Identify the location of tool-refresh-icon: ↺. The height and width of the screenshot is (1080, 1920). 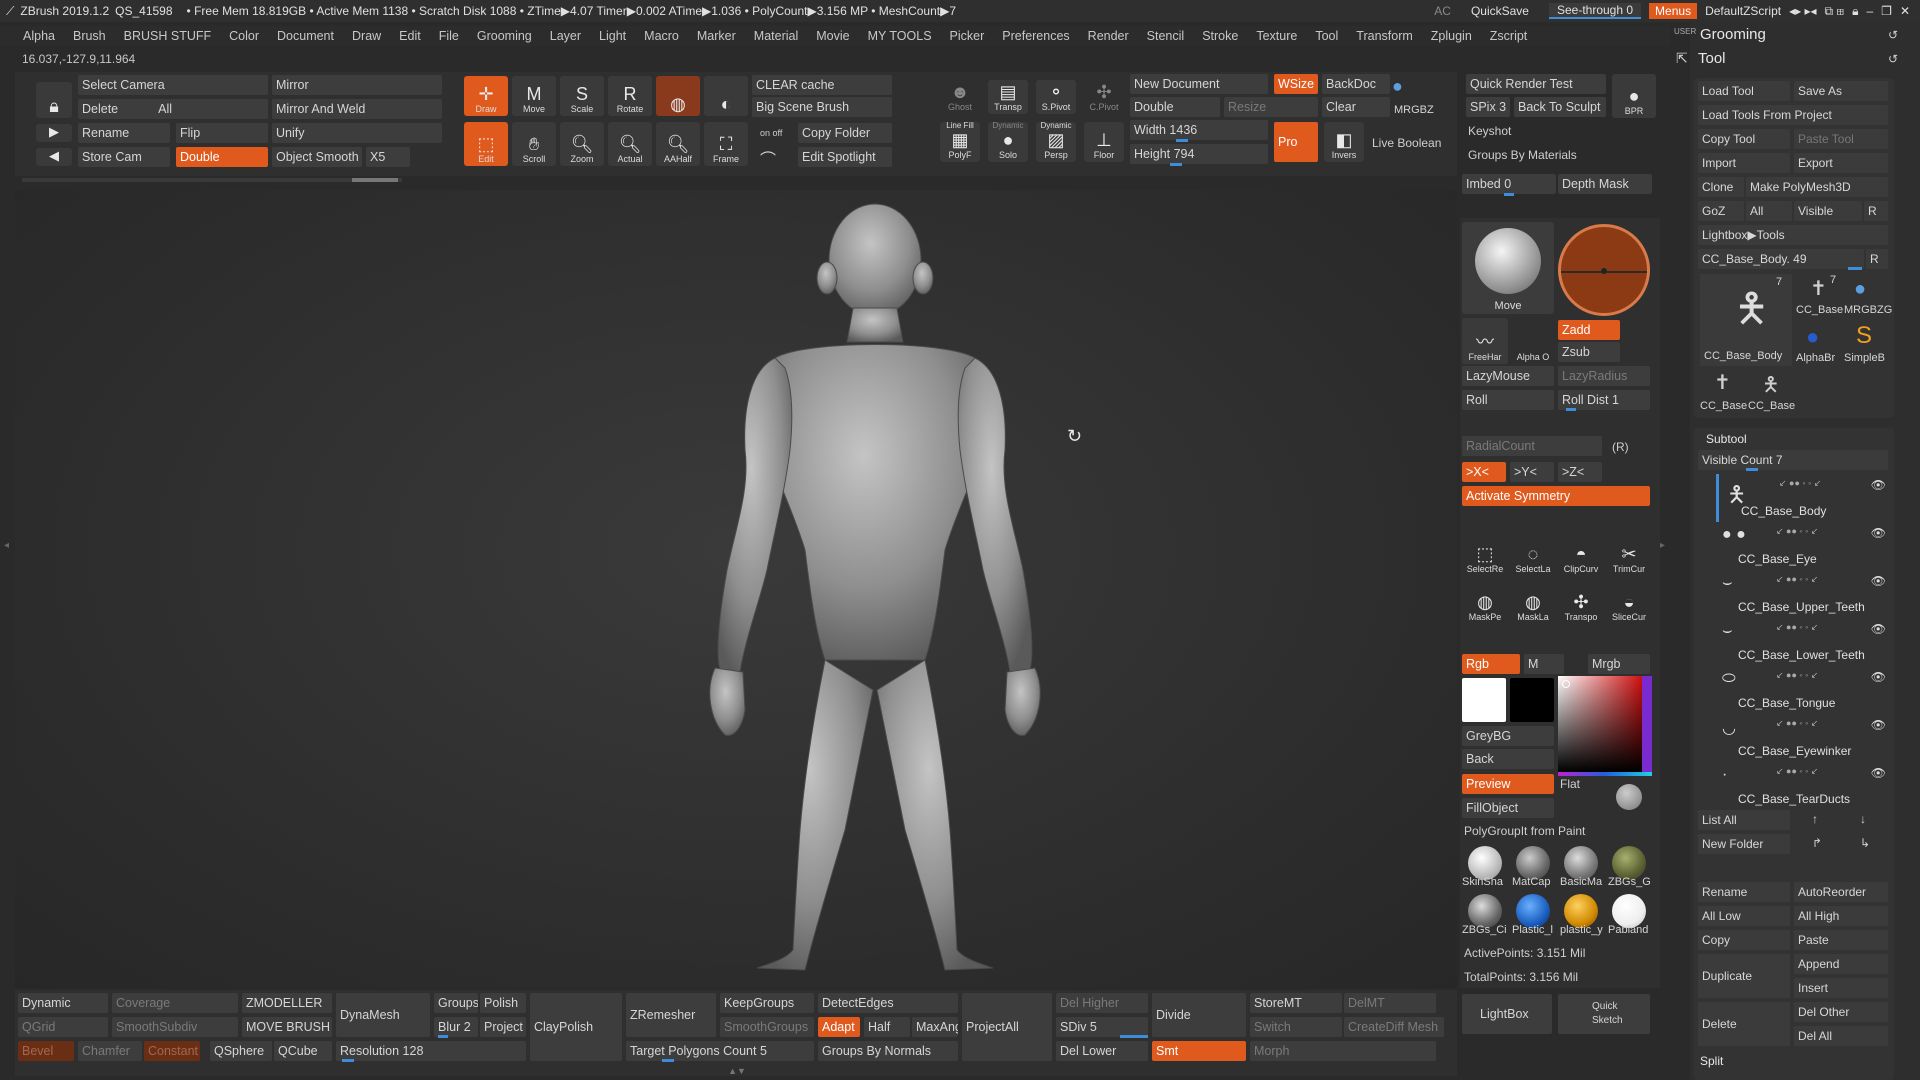
(1893, 59).